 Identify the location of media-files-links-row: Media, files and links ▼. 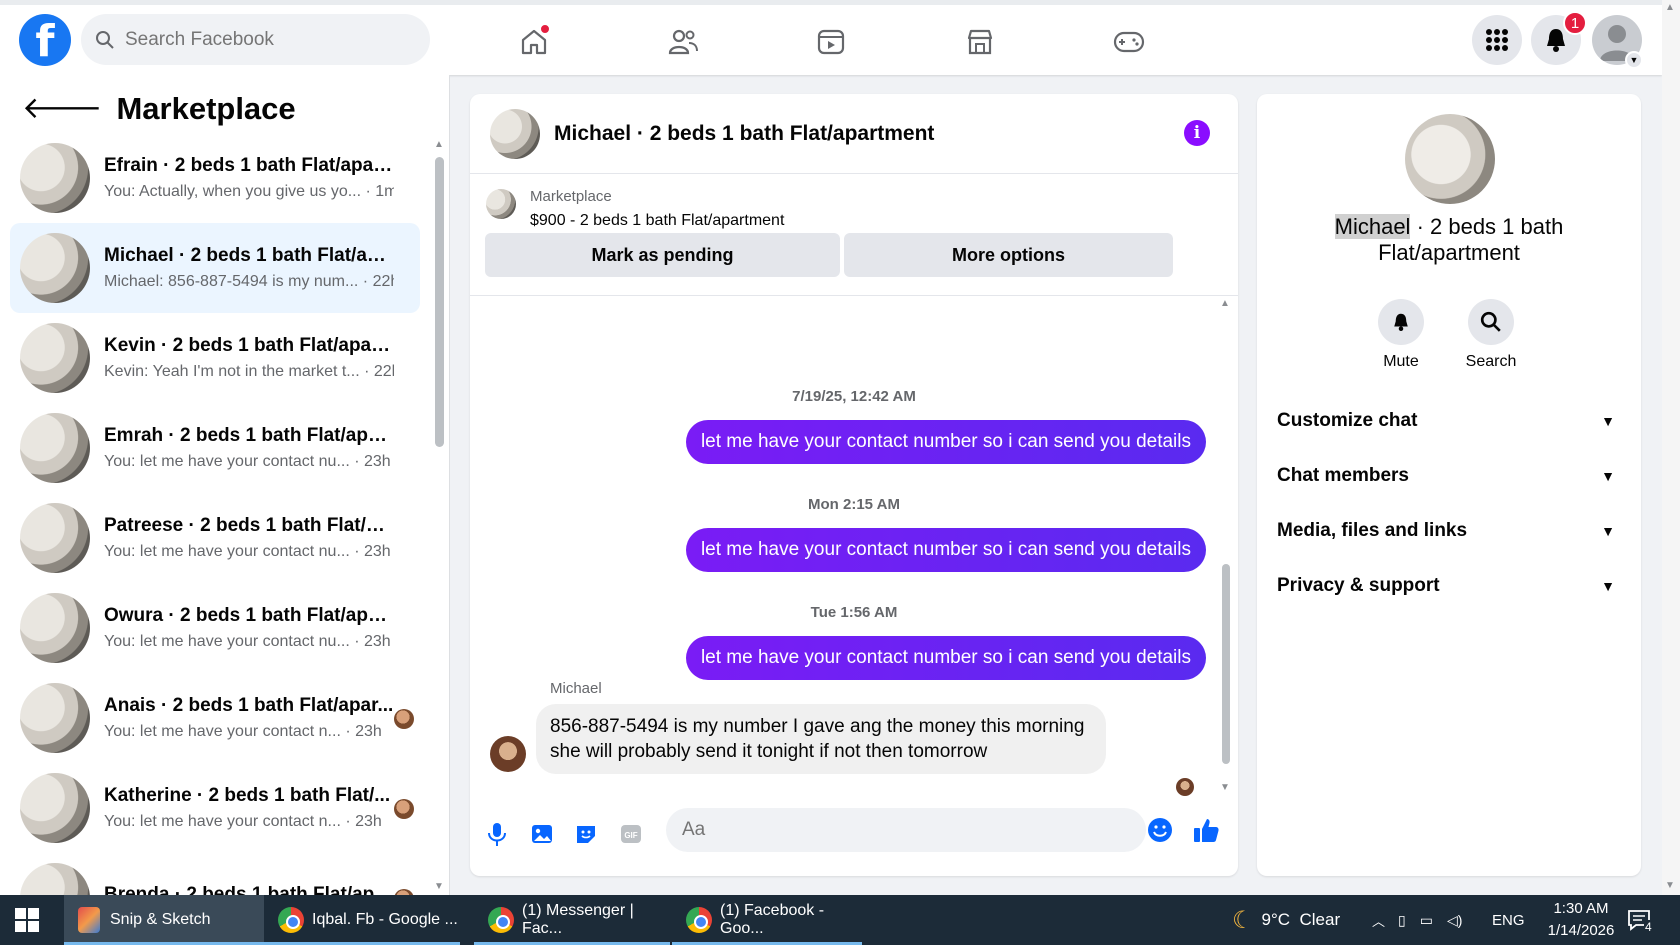
(1449, 531).